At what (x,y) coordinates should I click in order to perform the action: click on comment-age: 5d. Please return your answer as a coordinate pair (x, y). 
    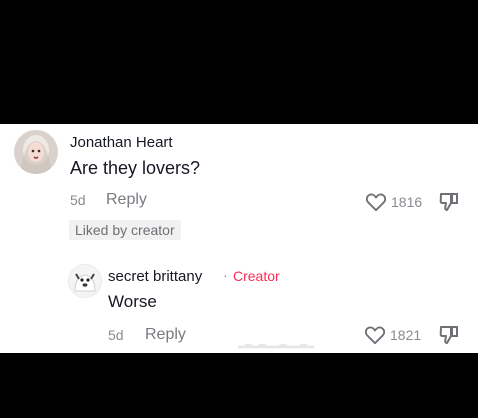
    Looking at the image, I should click on (78, 200).